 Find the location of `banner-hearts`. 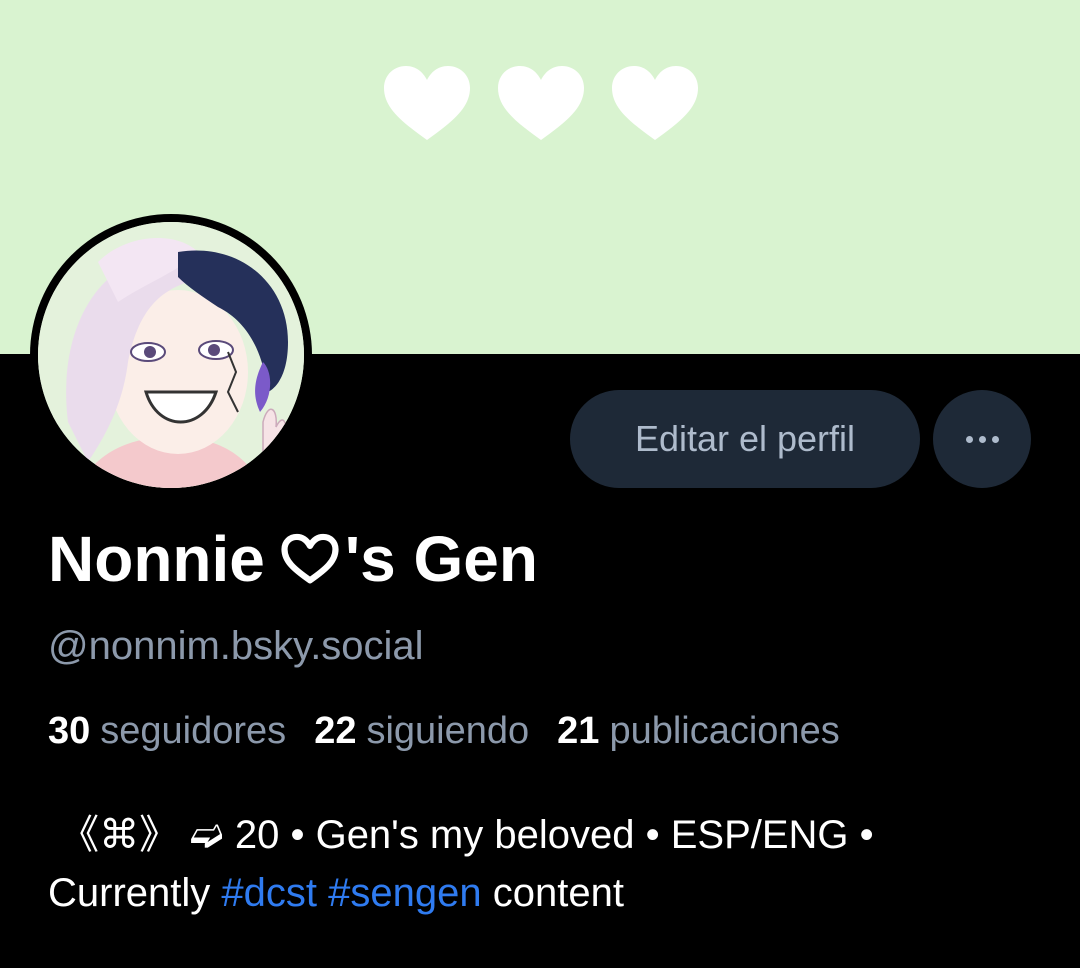

banner-hearts is located at coordinates (541, 103).